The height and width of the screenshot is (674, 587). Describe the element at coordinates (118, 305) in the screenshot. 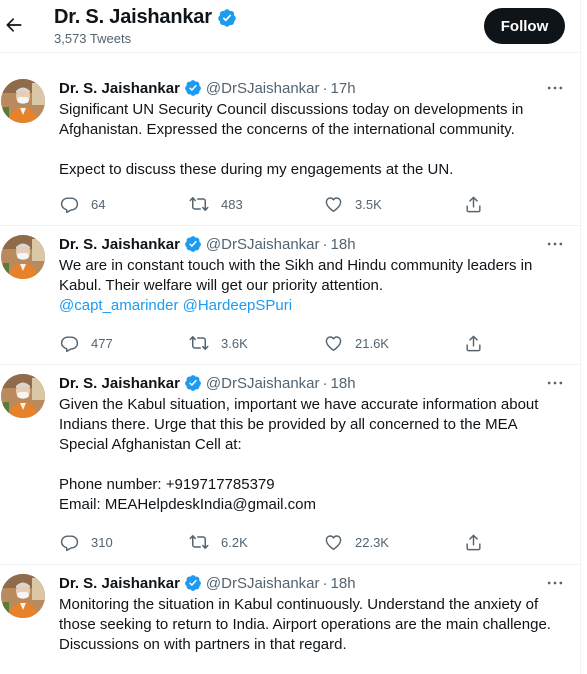

I see `mention-link: @capt_amarinder` at that location.